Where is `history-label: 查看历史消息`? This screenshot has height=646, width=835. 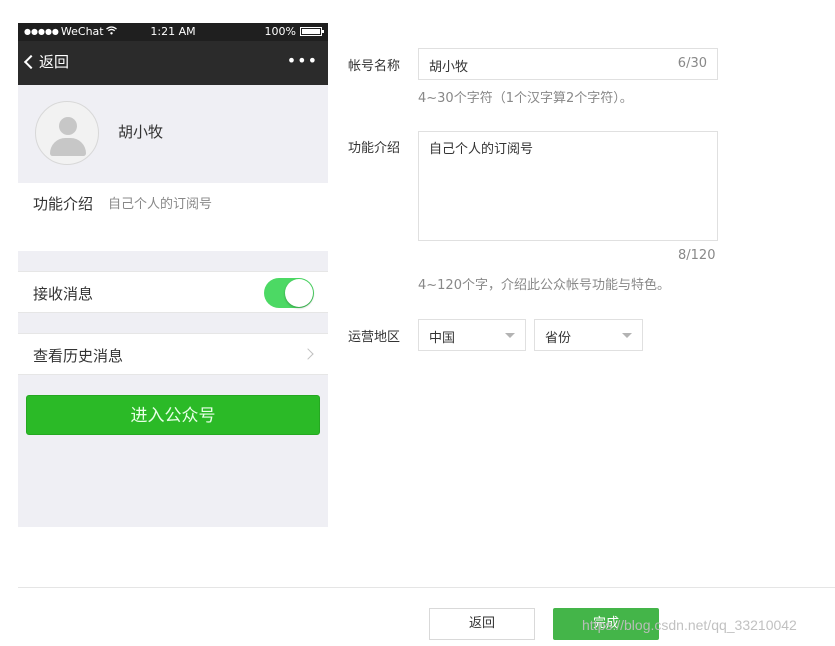
history-label: 查看历史消息 is located at coordinates (78, 356).